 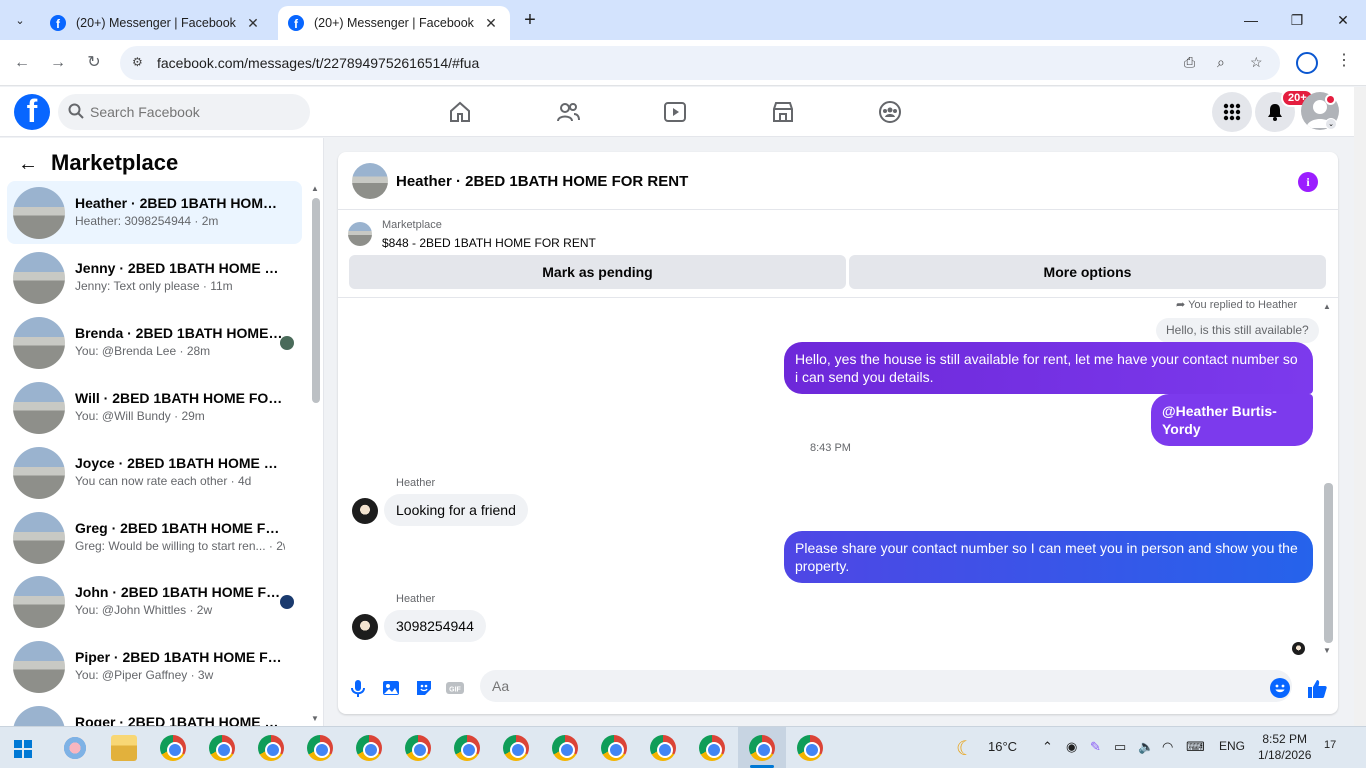 I want to click on more-options-button: More options, so click(x=1087, y=272).